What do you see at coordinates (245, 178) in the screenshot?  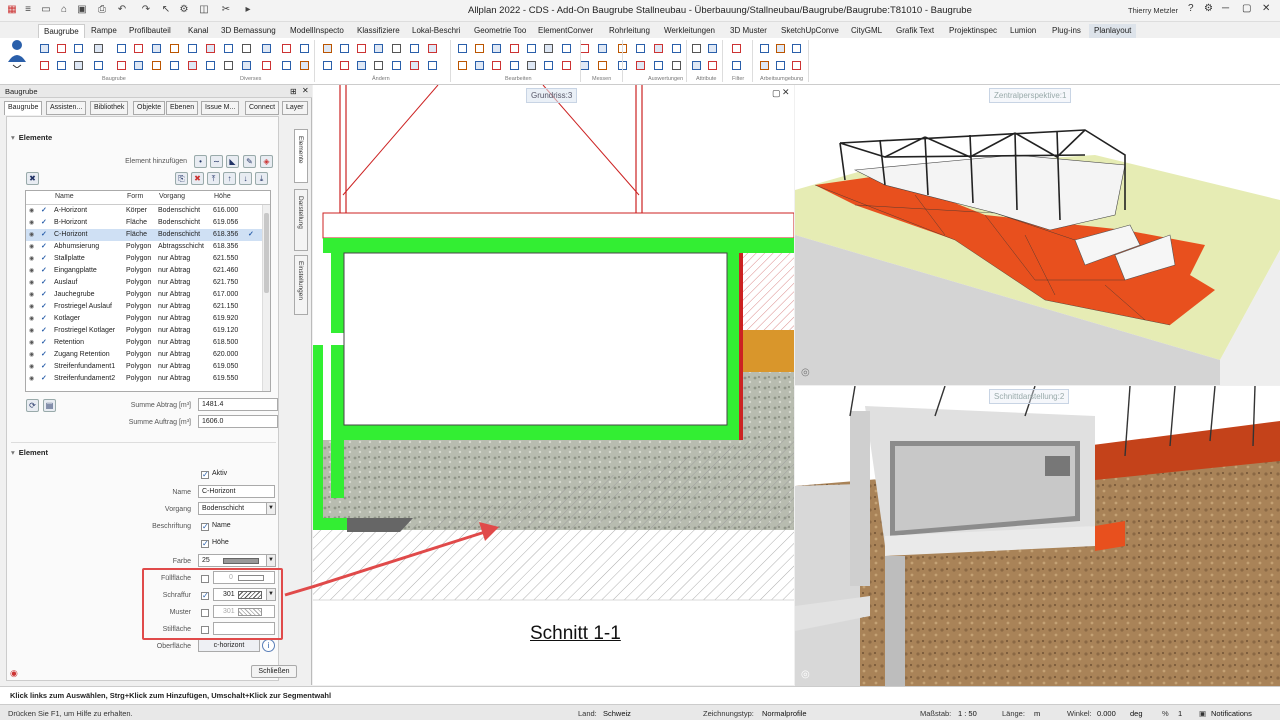 I see `move-down-icon: ↓` at bounding box center [245, 178].